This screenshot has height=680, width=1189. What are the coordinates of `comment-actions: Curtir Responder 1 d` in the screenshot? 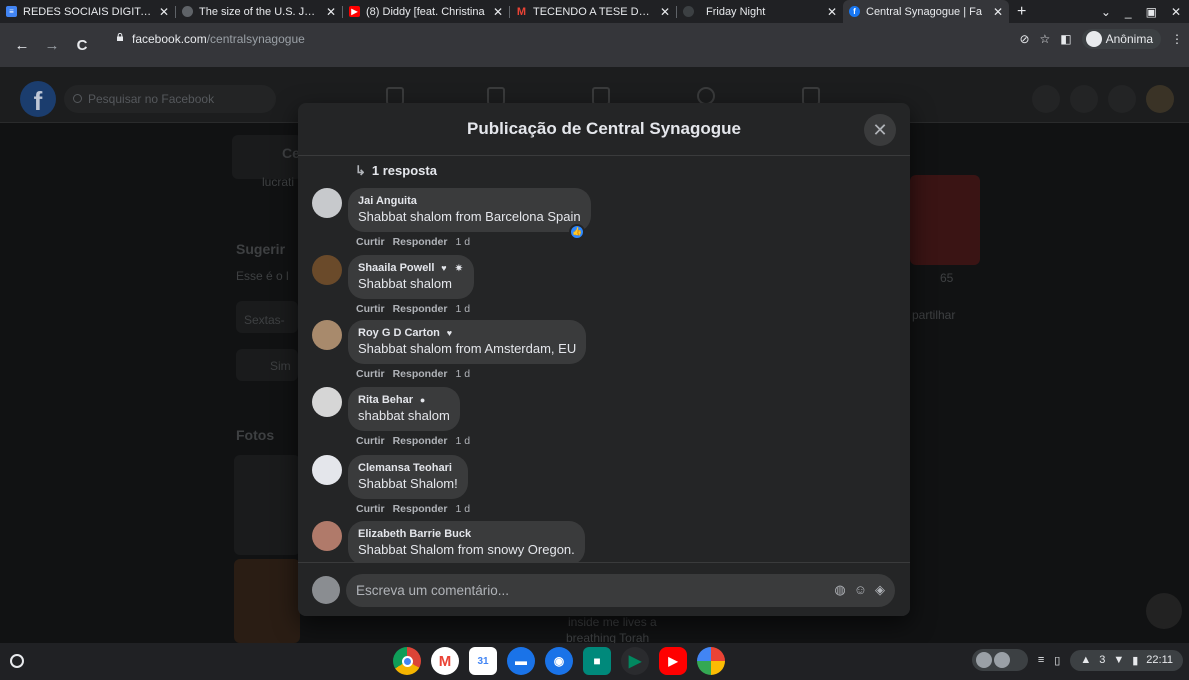 It's located at (417, 509).